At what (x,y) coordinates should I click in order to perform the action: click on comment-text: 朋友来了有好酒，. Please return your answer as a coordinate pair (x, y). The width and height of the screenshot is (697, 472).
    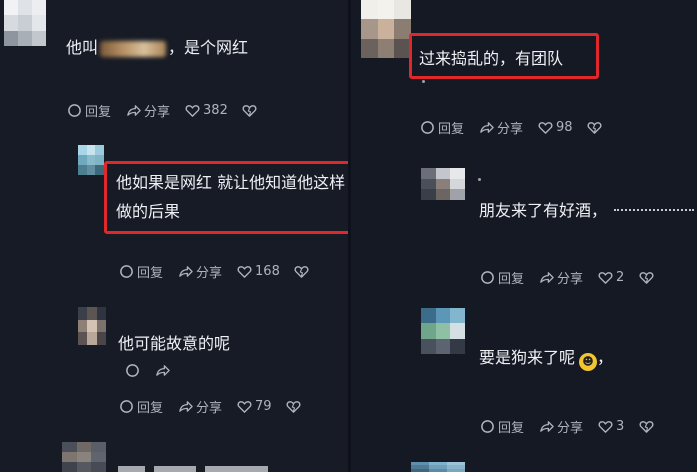
    Looking at the image, I should click on (543, 210).